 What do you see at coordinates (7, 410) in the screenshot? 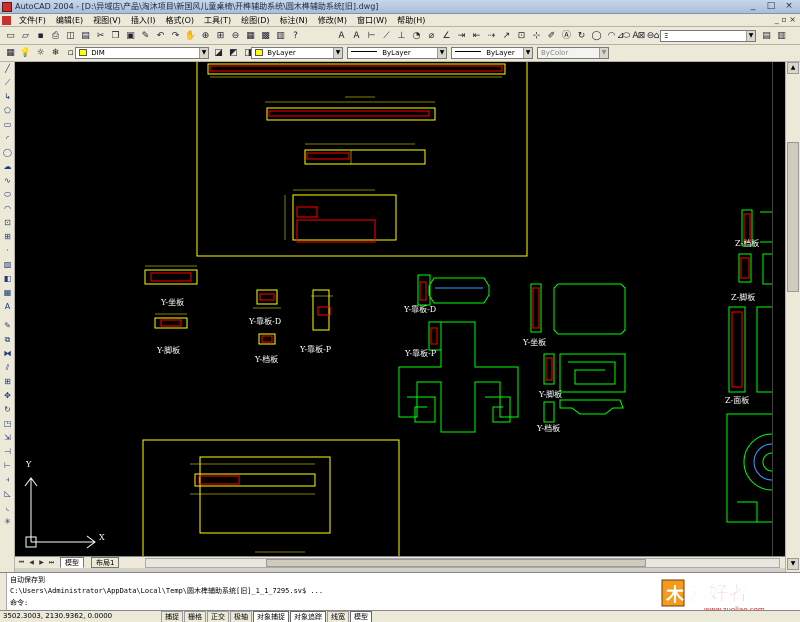
I see `rotate-icon: ↻` at bounding box center [7, 410].